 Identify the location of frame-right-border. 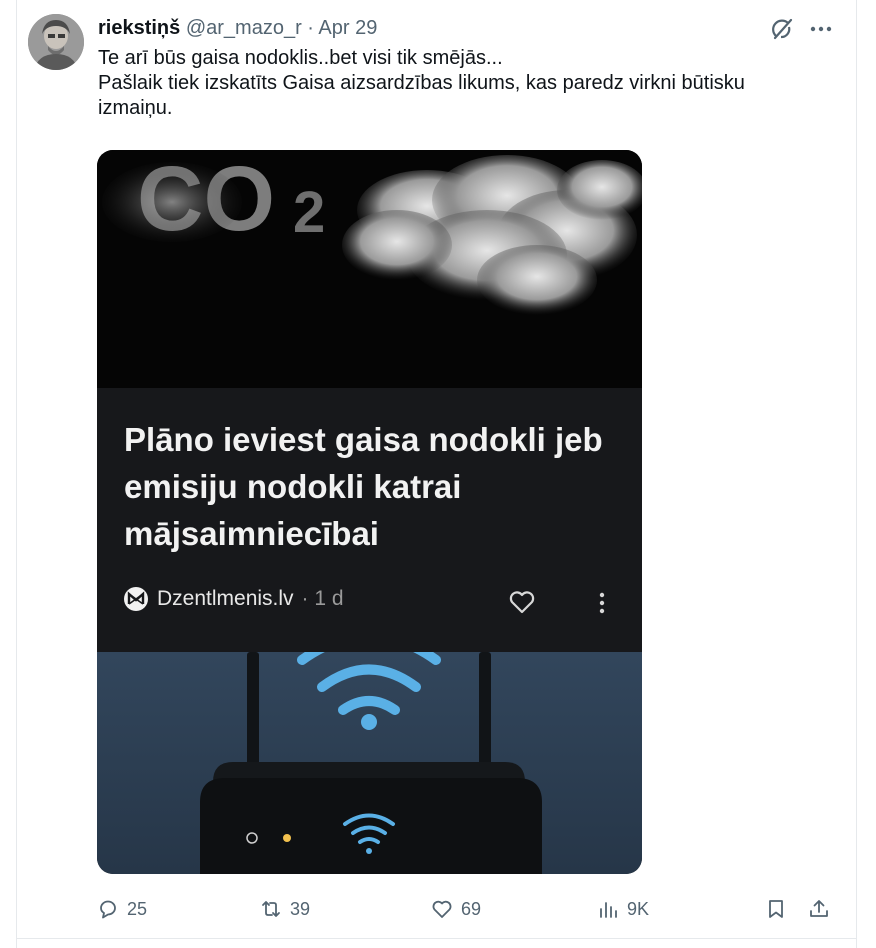
(856, 474).